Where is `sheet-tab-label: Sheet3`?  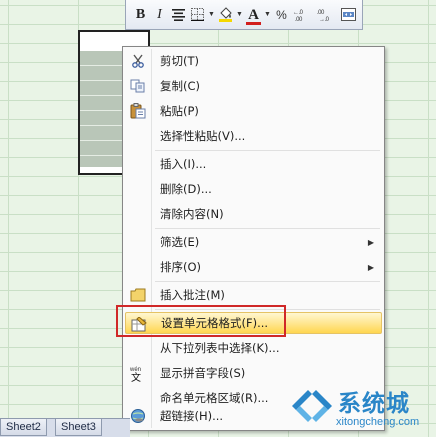
sheet-tab-label: Sheet3 is located at coordinates (78, 427).